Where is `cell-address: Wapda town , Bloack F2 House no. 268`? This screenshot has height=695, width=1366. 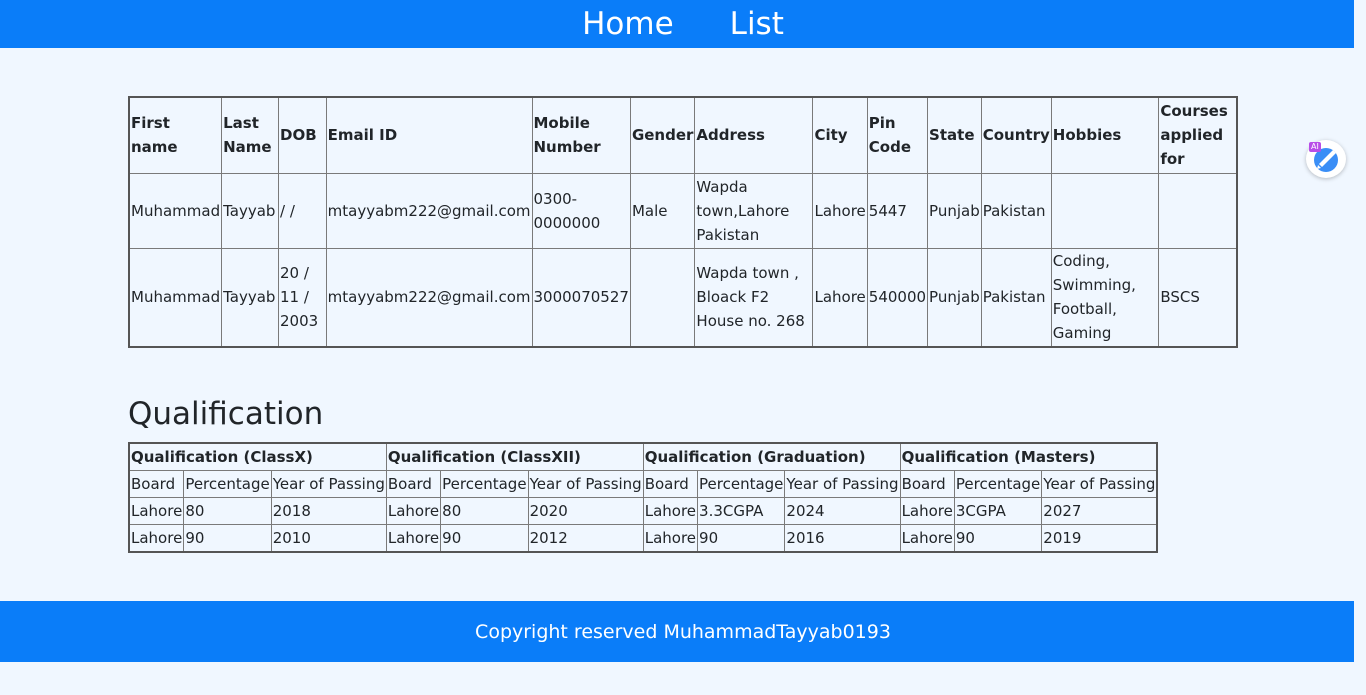
cell-address: Wapda town , Bloack F2 House no. 268 is located at coordinates (754, 297).